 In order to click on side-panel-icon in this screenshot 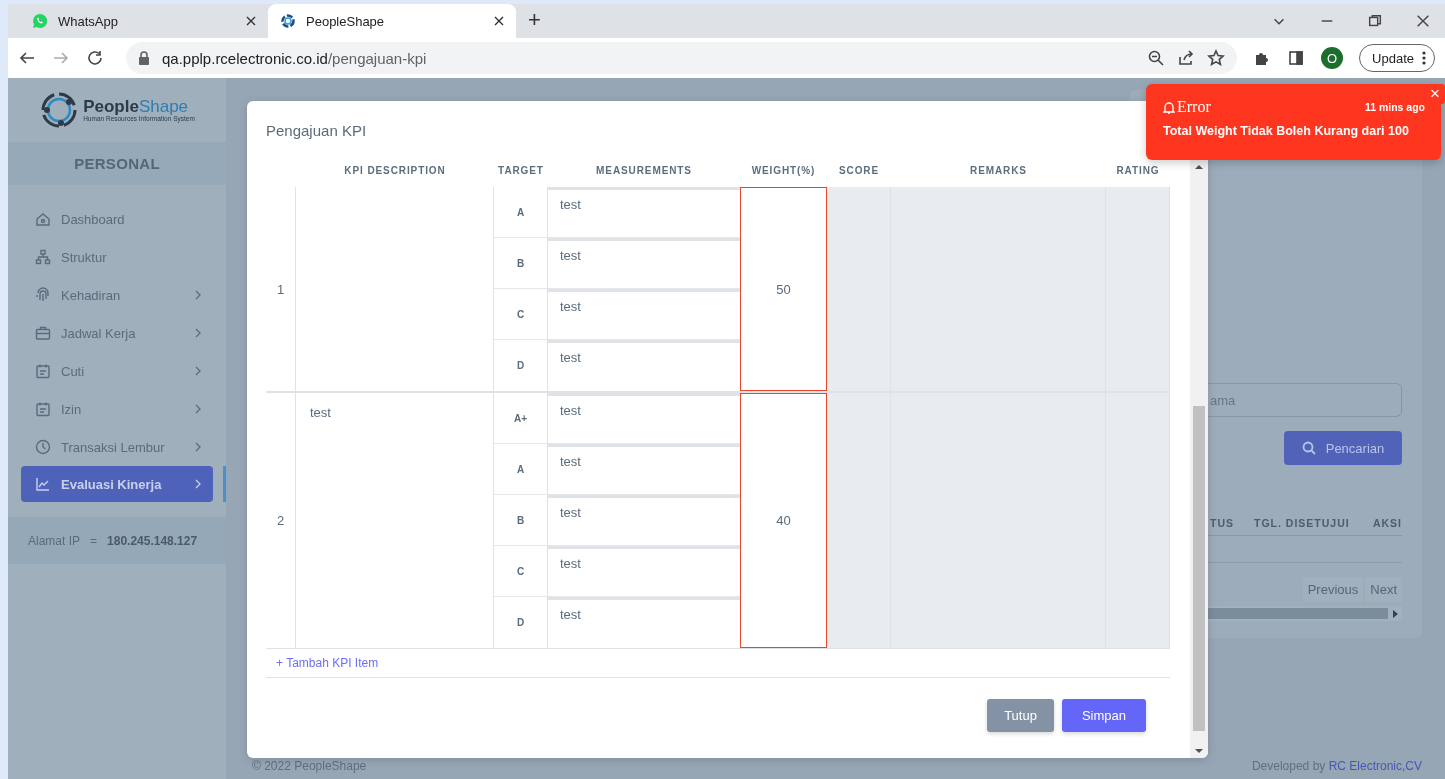, I will do `click(1296, 58)`.